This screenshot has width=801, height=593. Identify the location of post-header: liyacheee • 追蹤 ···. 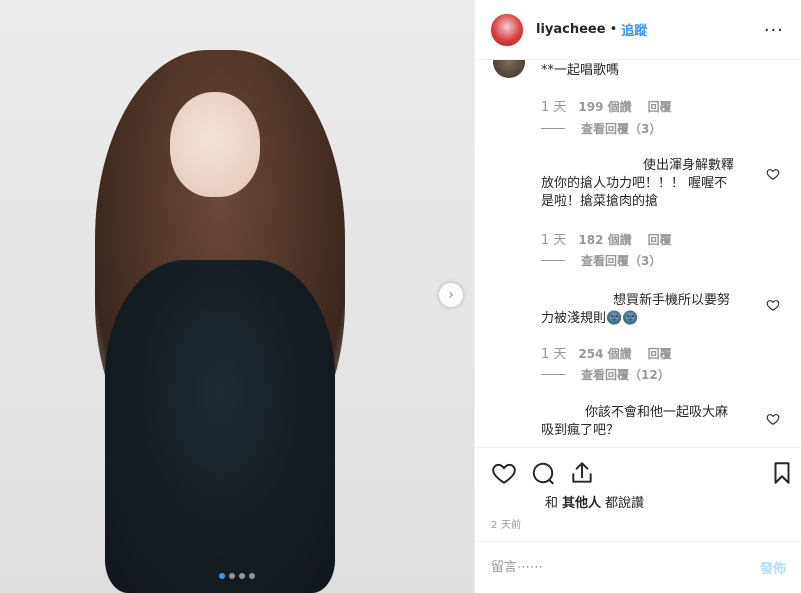
(638, 30).